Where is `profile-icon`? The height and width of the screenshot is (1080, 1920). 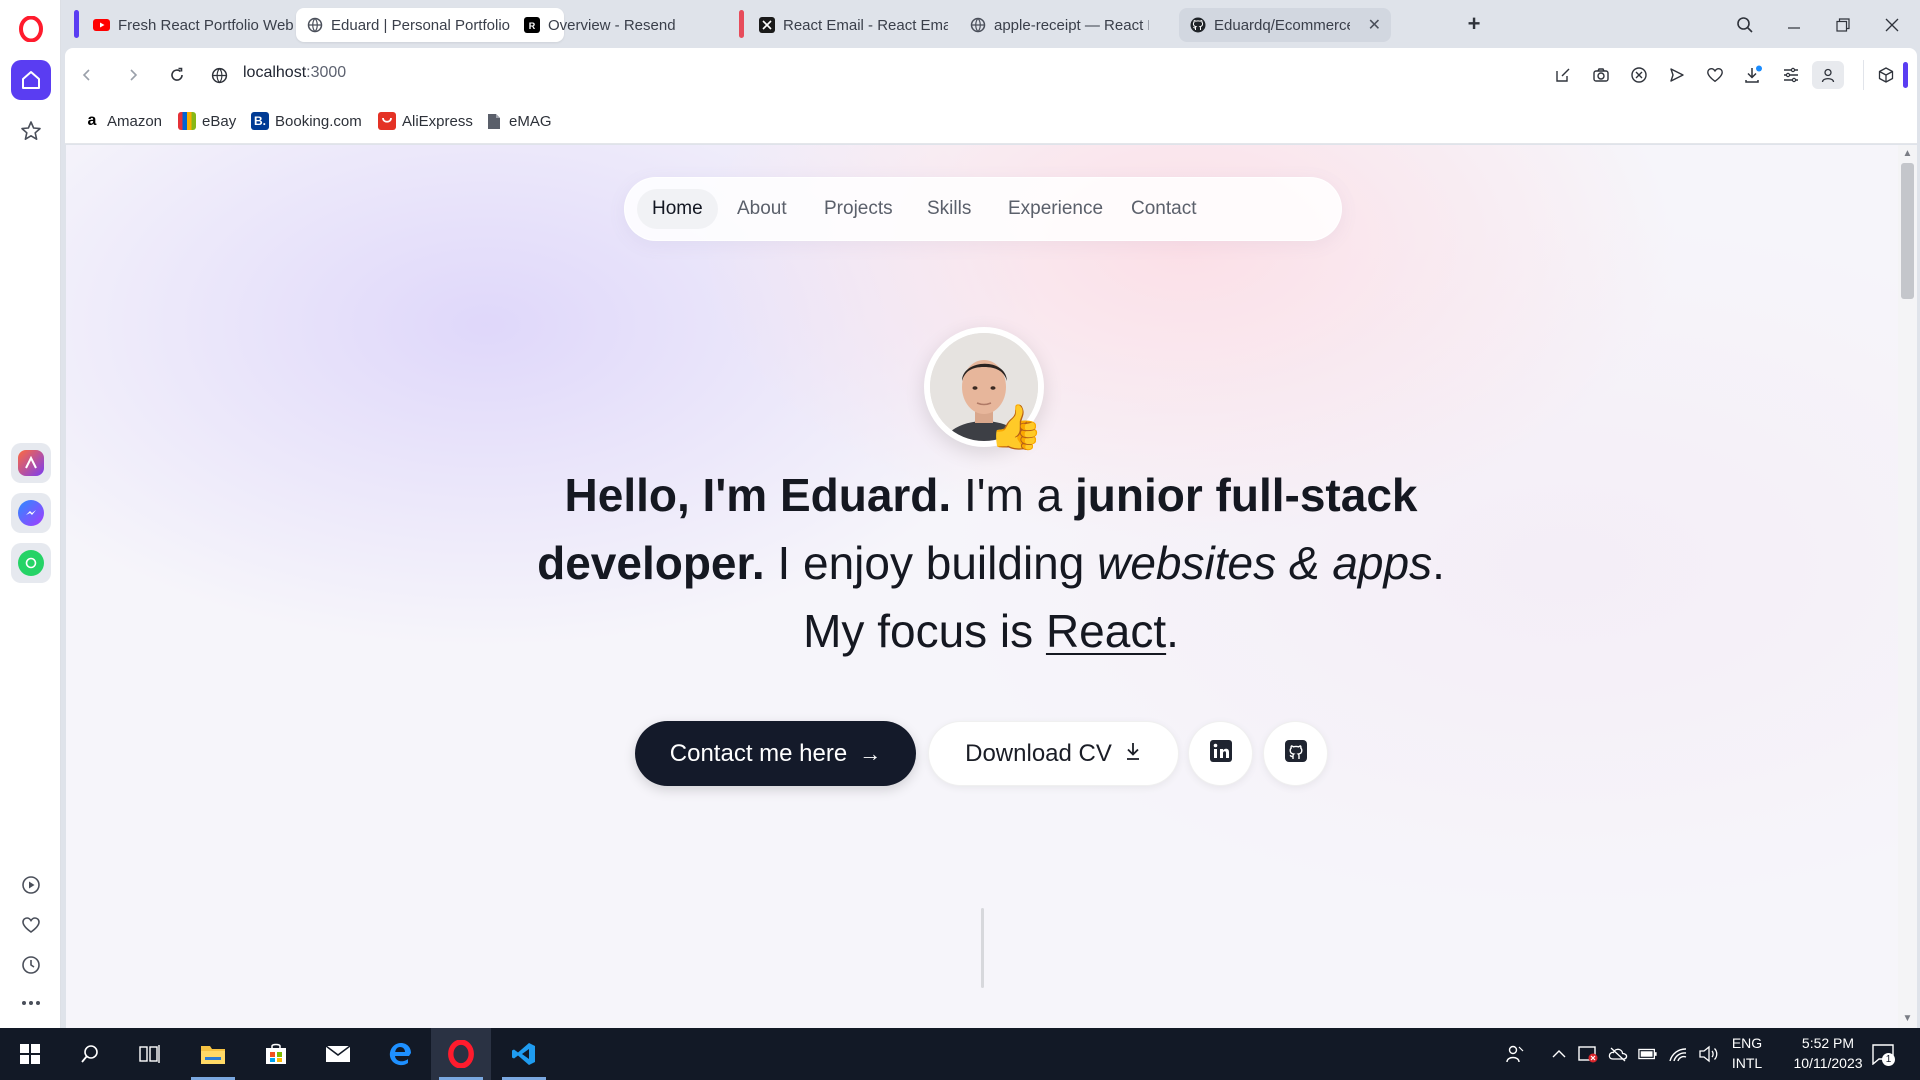 profile-icon is located at coordinates (1828, 75).